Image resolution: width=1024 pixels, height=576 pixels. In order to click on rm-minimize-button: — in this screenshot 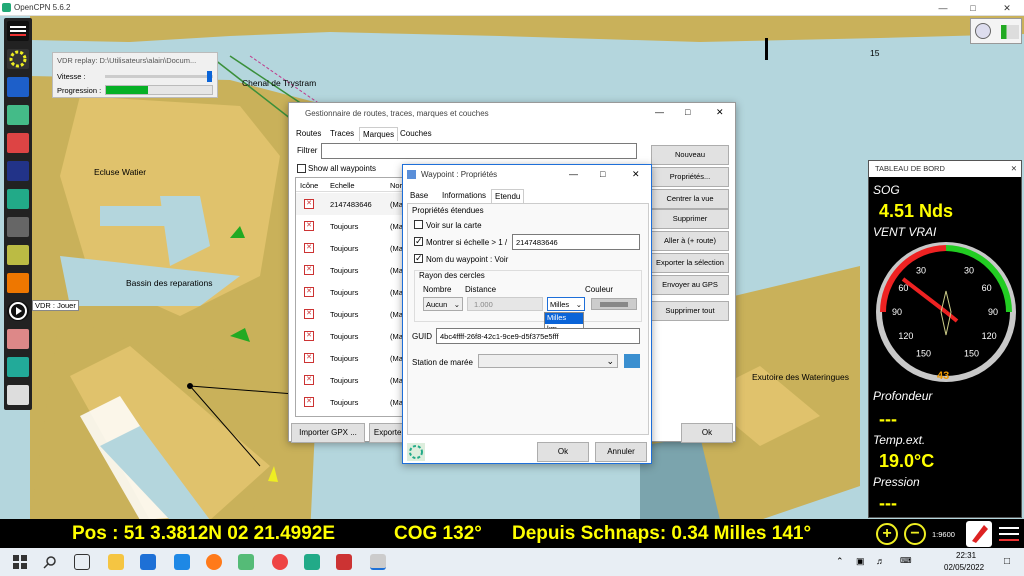, I will do `click(659, 112)`.